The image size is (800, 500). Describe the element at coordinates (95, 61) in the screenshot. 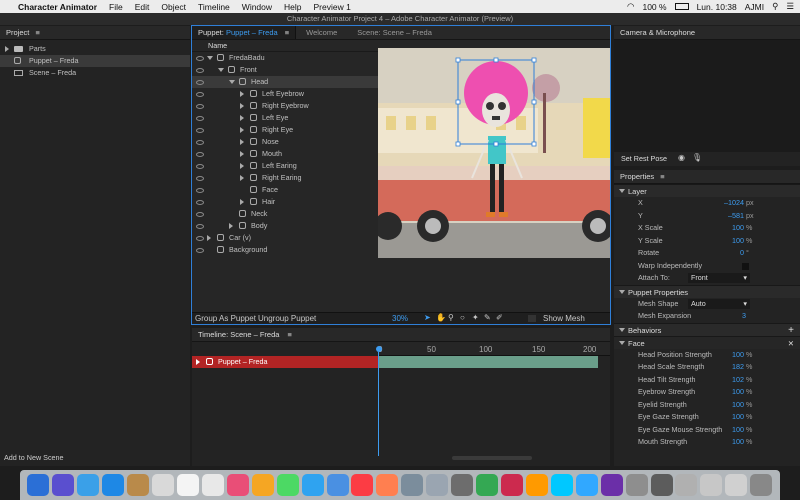

I see `project-item-puppet: Puppet – Freda` at that location.